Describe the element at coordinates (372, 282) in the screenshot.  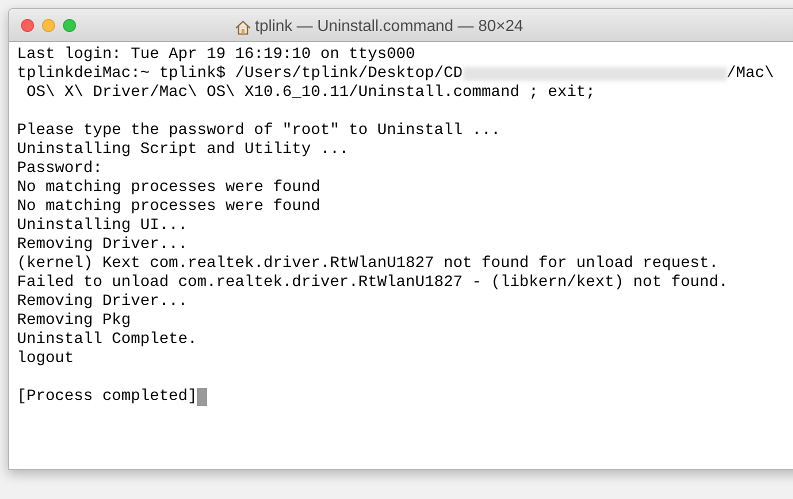
I see `terminal-line: Failed to unload com.realtek.driver.RtWlanU1827 - (libkern/kext) not found.` at that location.